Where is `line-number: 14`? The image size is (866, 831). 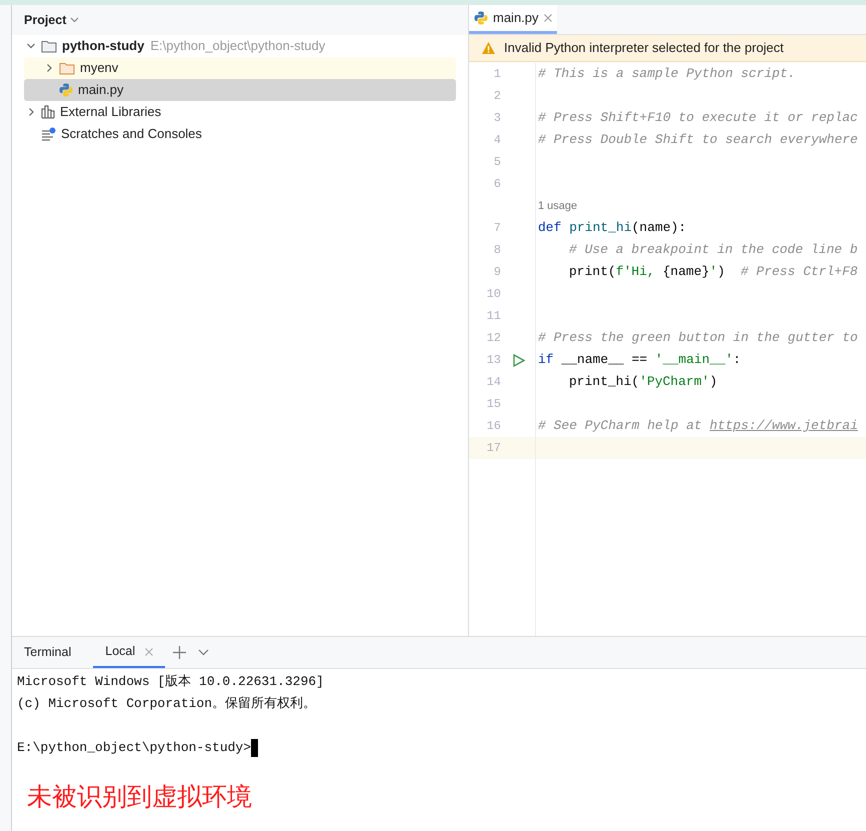 line-number: 14 is located at coordinates (493, 382).